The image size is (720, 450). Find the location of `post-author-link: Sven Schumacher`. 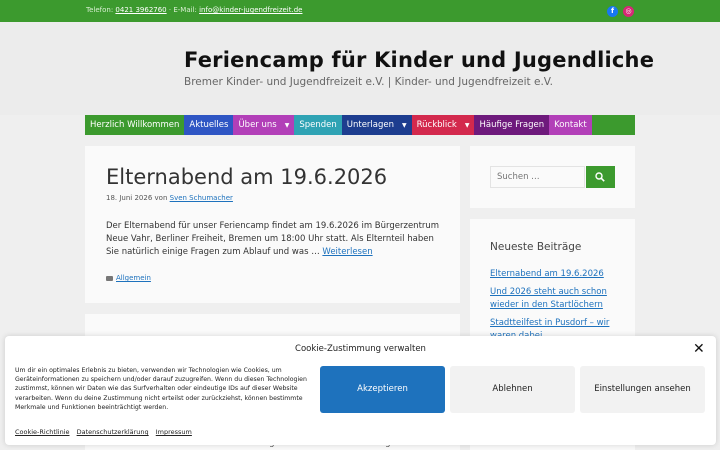

post-author-link: Sven Schumacher is located at coordinates (201, 198).